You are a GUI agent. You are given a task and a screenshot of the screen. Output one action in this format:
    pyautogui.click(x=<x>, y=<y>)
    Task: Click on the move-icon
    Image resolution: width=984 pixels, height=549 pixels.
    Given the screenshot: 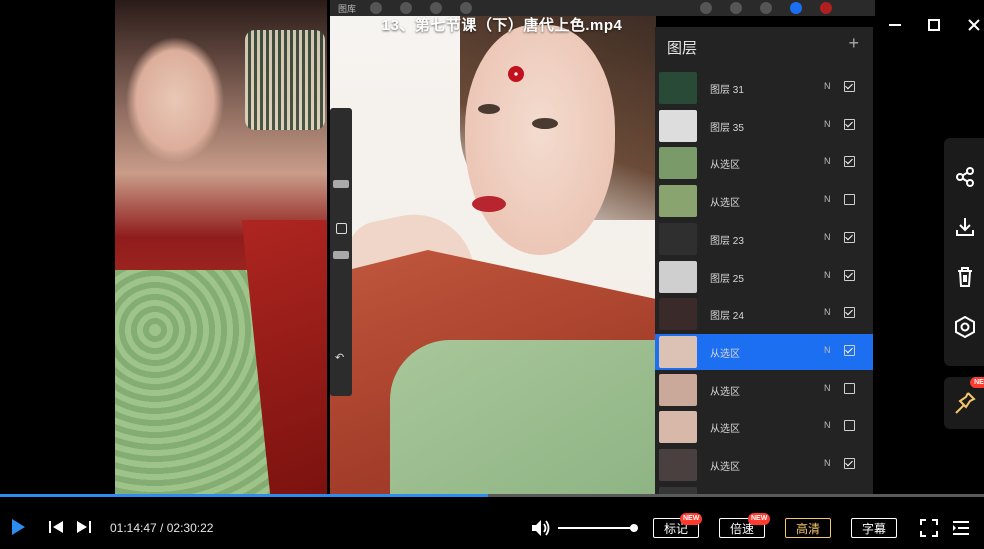 What is the action you would take?
    pyautogui.click(x=466, y=8)
    